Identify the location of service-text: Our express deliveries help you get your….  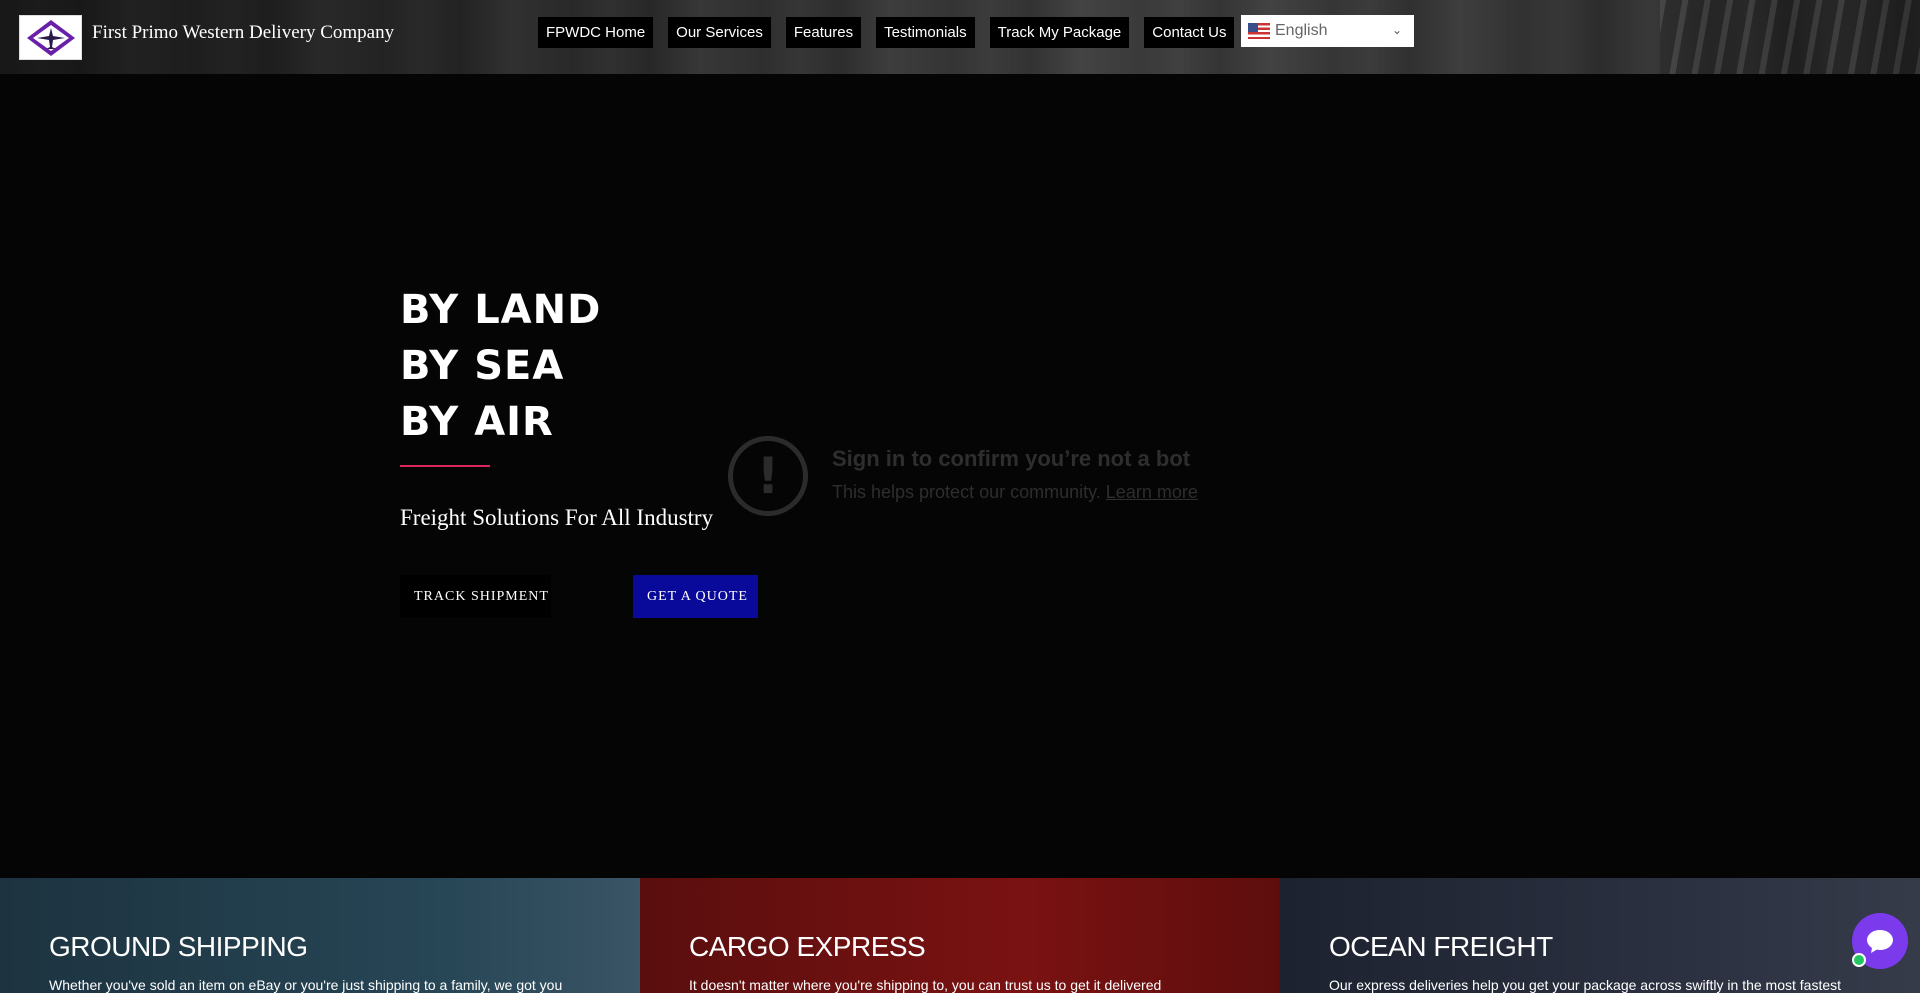
(1585, 985).